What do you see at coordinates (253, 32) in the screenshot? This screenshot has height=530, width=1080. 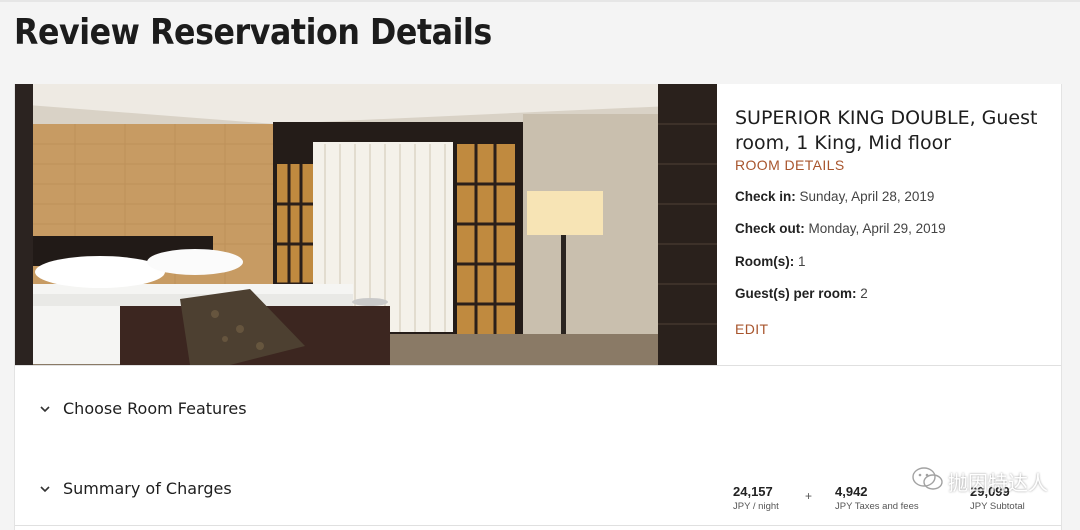 I see `page-title: Review Reservation Details` at bounding box center [253, 32].